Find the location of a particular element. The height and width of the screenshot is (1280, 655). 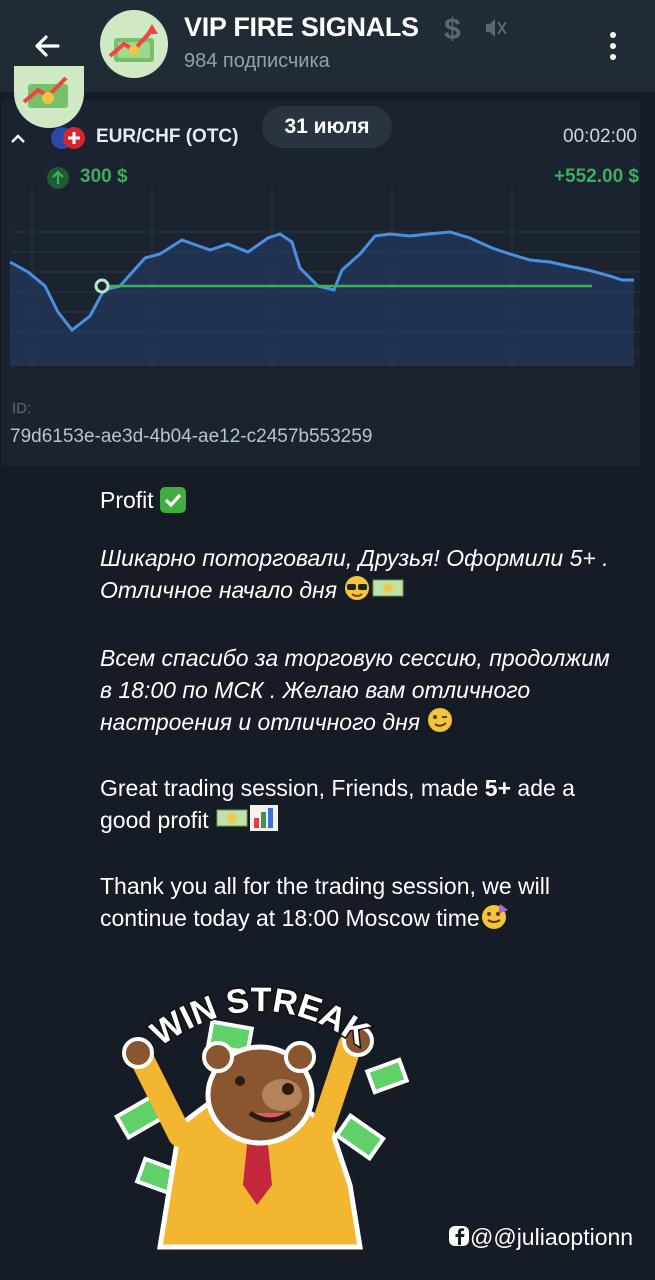

price-chart is located at coordinates (324, 278).